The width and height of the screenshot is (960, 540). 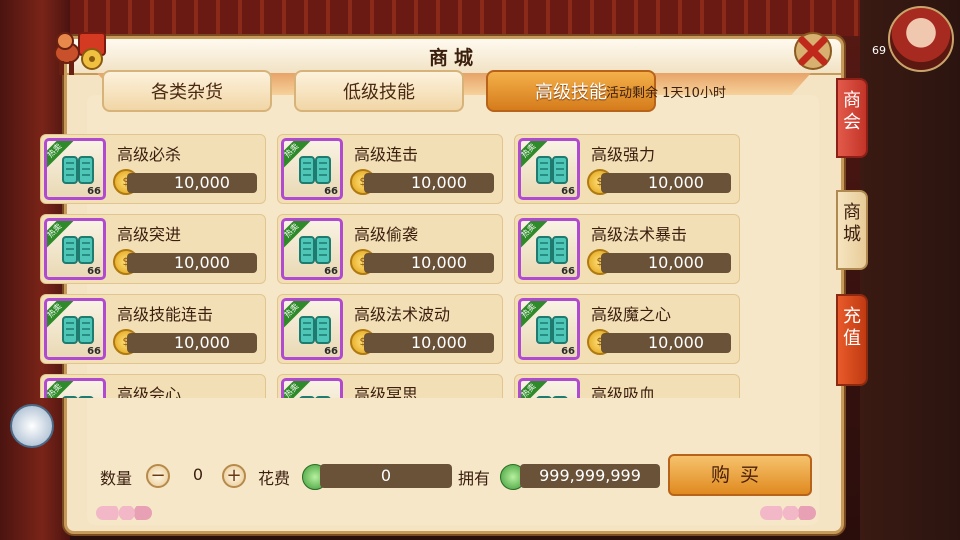 I want to click on cost-value: 0, so click(x=386, y=476).